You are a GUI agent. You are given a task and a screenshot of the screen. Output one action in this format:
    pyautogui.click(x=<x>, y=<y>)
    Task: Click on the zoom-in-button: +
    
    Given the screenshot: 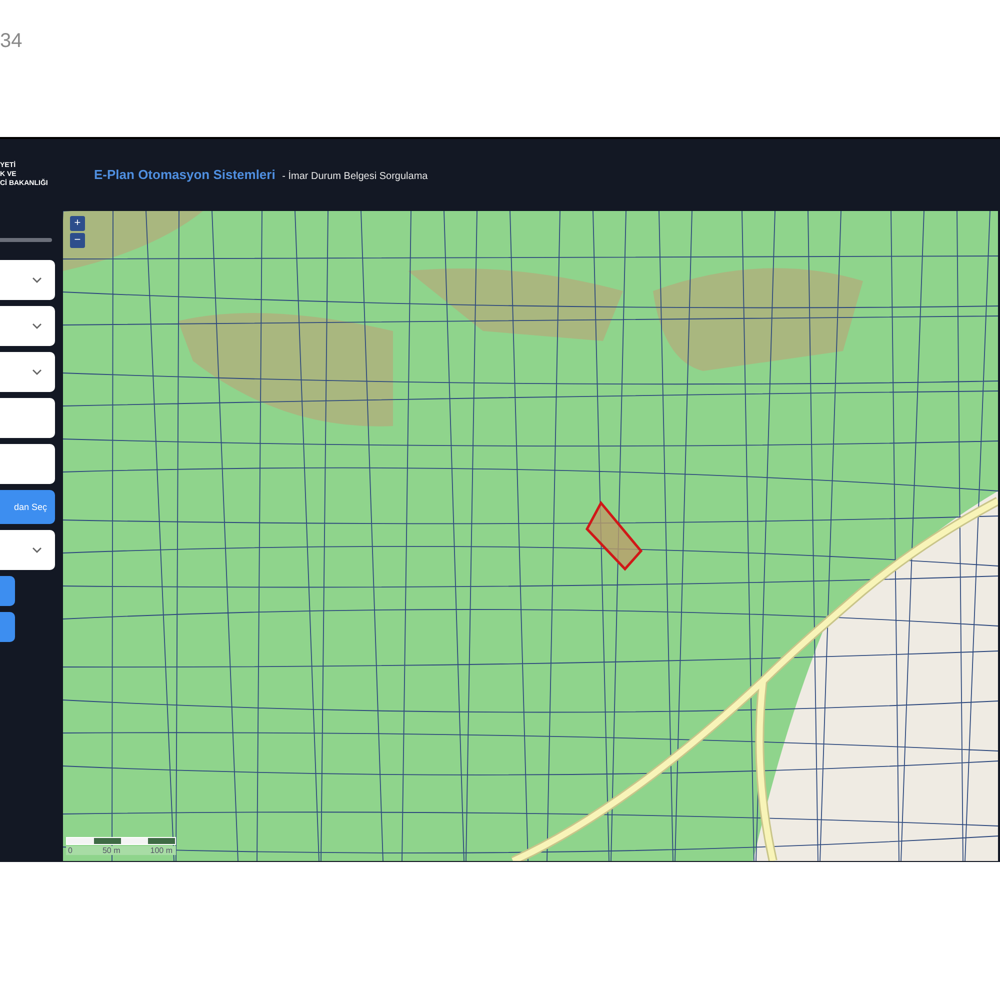 What is the action you would take?
    pyautogui.click(x=77, y=223)
    